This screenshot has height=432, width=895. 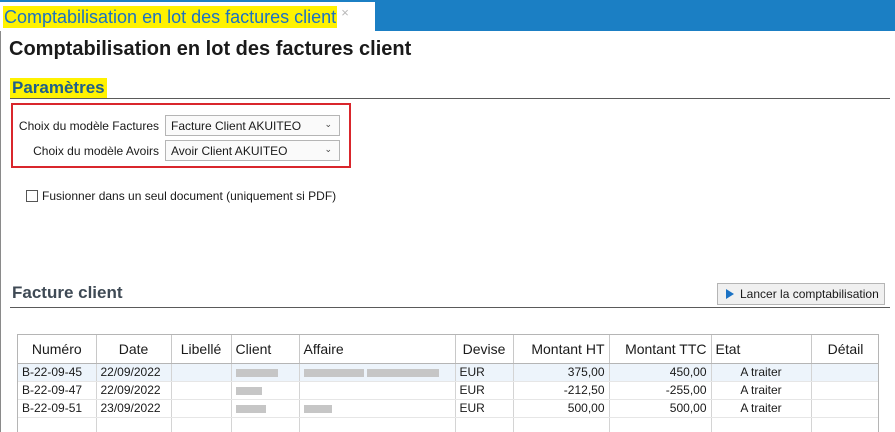 What do you see at coordinates (57, 349) in the screenshot?
I see `column-header: Numéro` at bounding box center [57, 349].